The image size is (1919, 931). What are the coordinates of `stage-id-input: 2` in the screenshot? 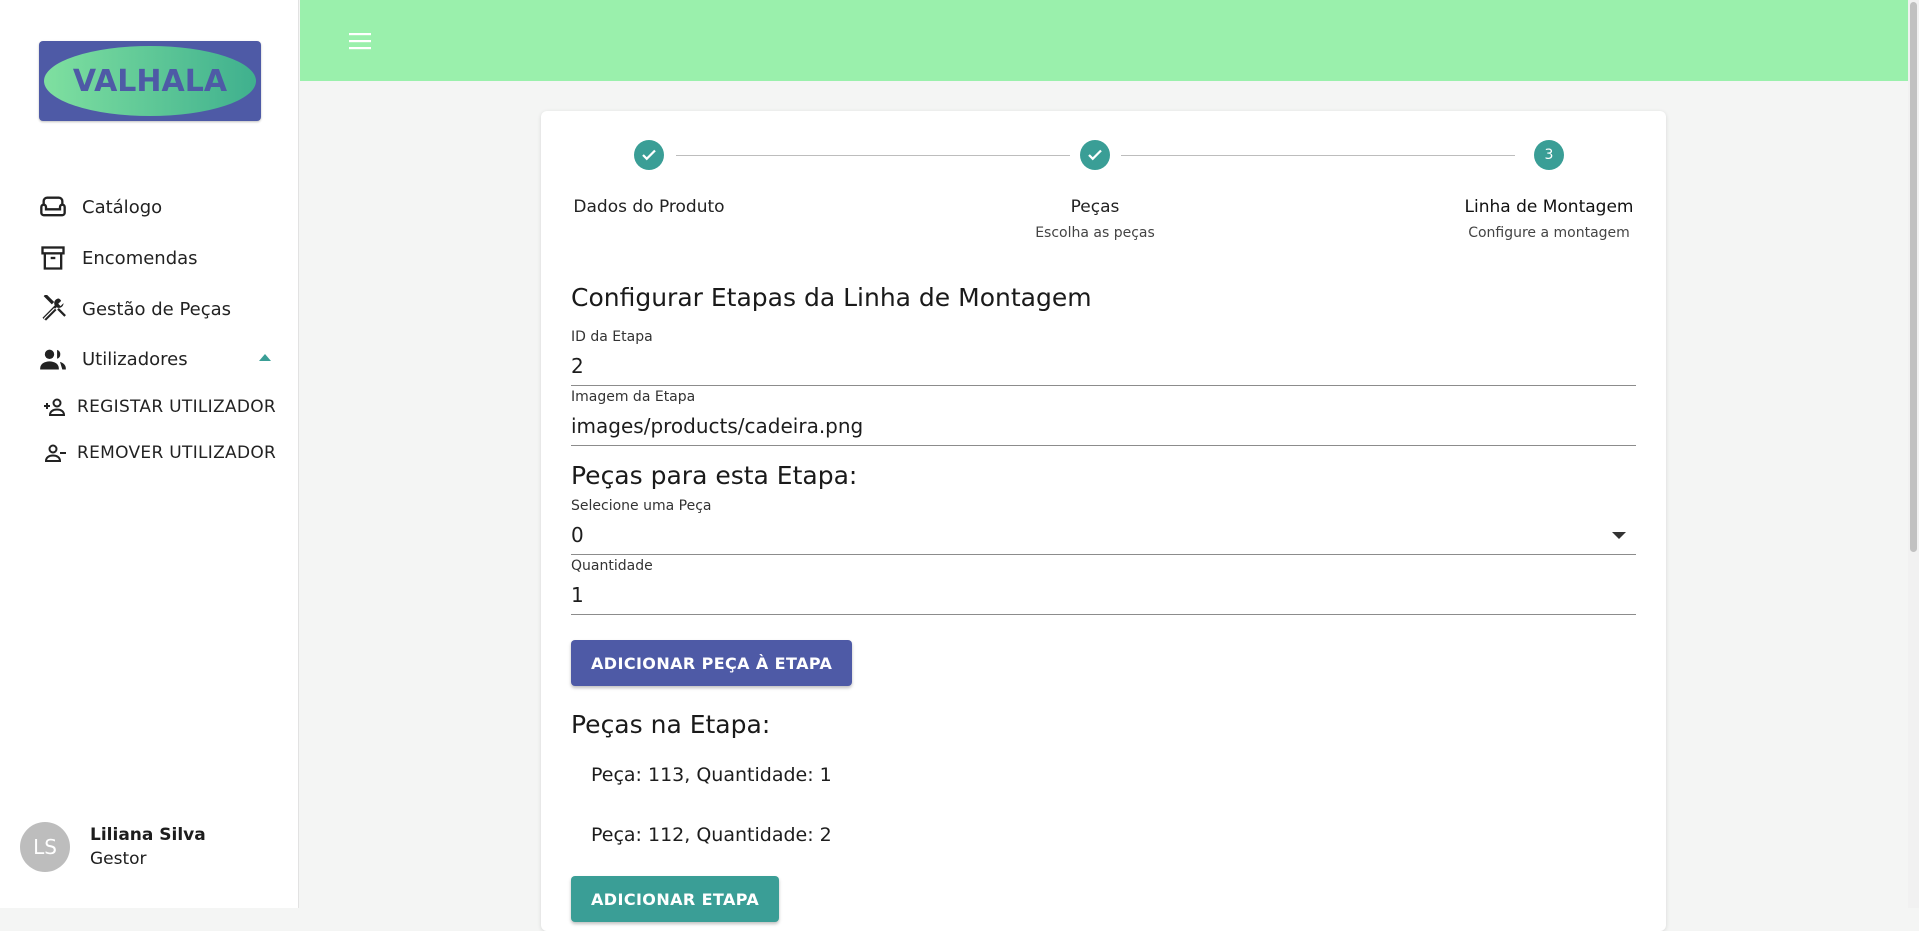 It's located at (1103, 366).